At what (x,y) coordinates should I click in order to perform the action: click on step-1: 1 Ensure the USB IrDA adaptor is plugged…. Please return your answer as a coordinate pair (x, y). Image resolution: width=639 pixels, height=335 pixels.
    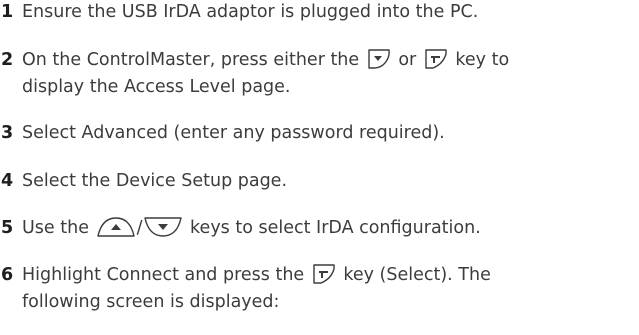
    Looking at the image, I should click on (319, 14).